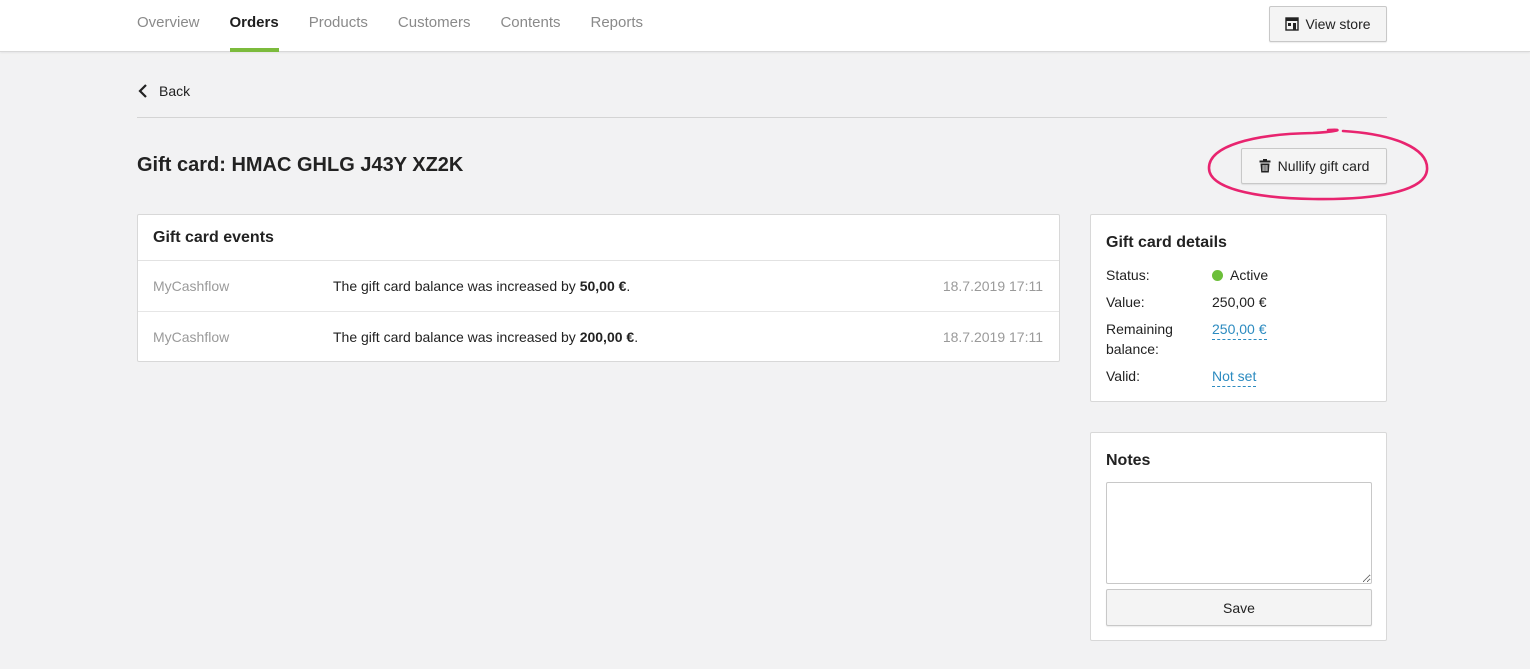  I want to click on nav-item-orders: Orders, so click(254, 26).